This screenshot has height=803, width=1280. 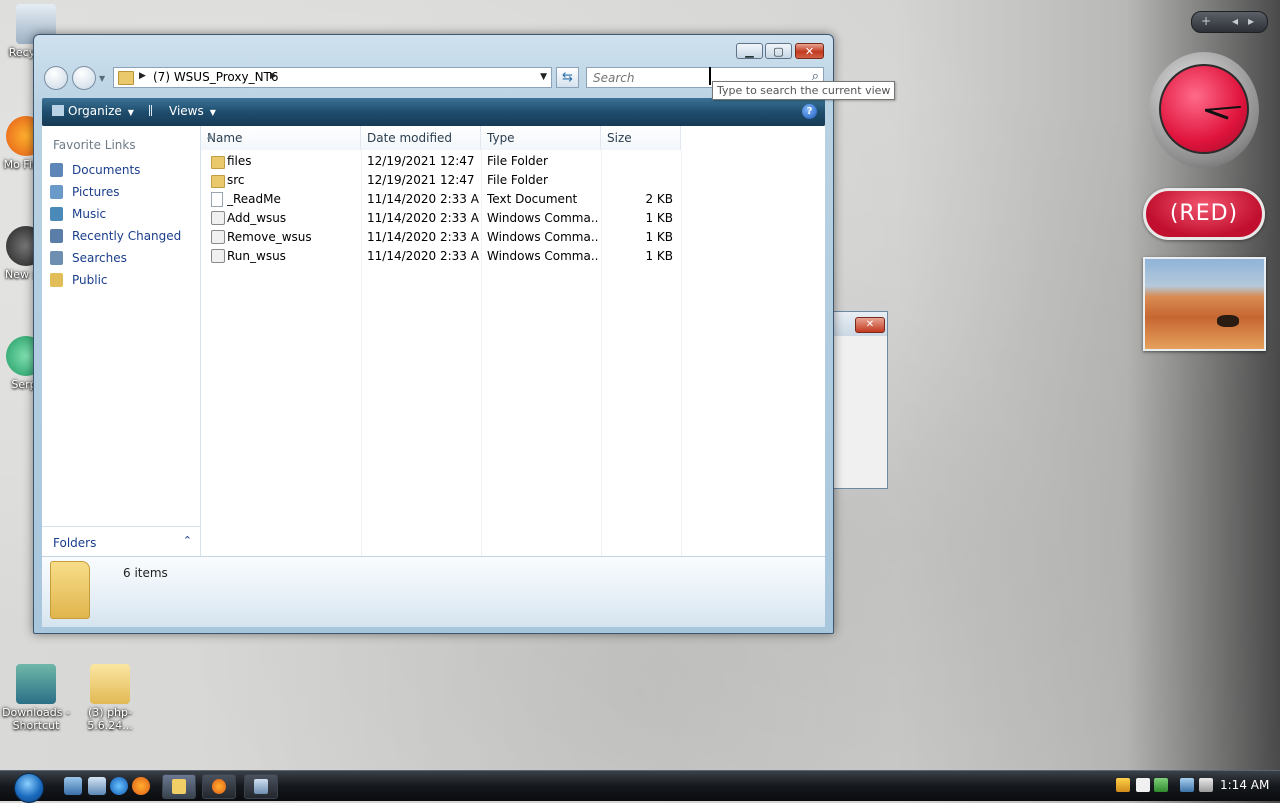 I want to click on internet-explorer-icon, so click(x=119, y=786).